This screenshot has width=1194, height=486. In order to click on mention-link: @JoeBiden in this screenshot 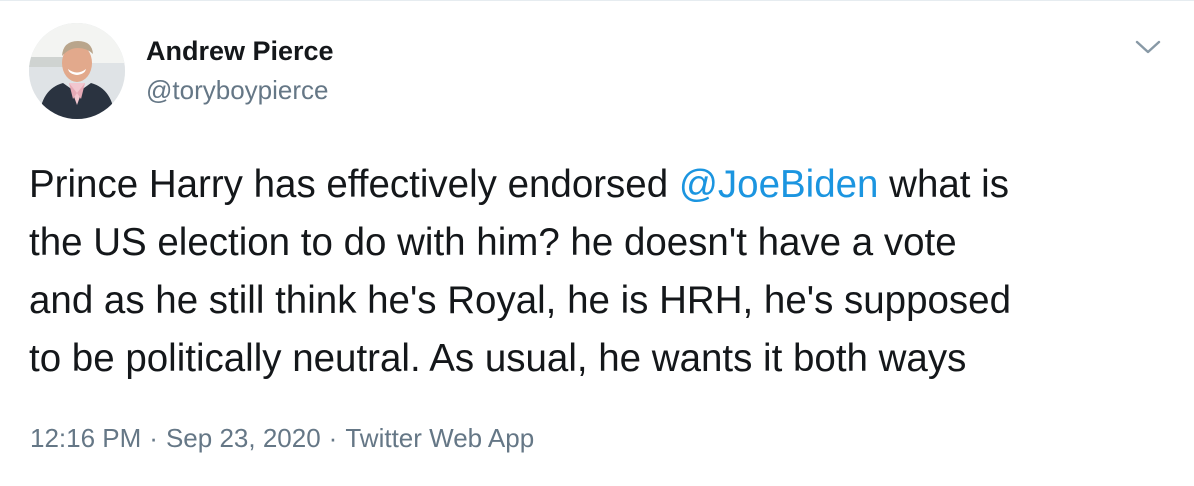, I will do `click(779, 184)`.